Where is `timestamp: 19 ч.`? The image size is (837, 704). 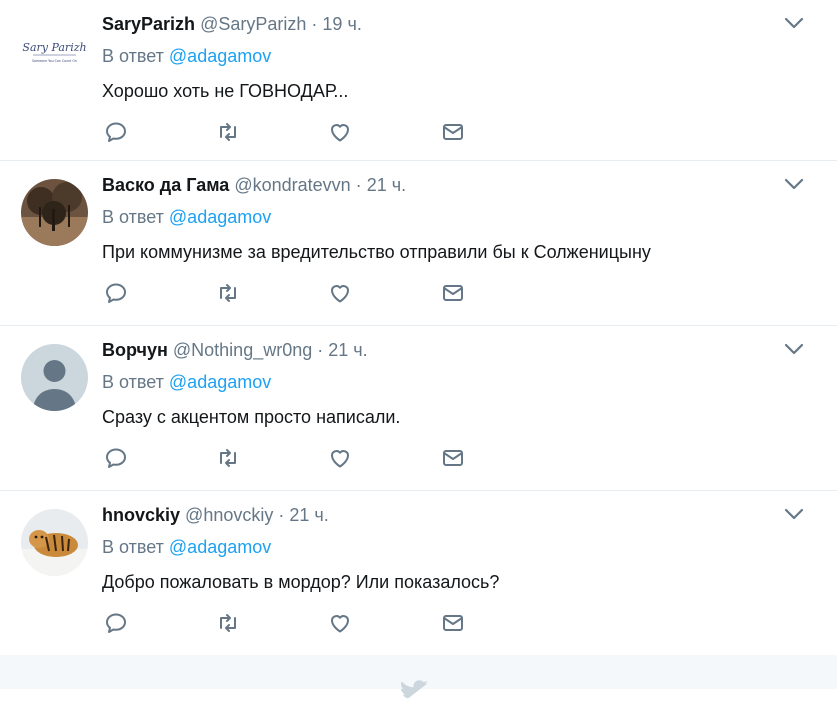 timestamp: 19 ч. is located at coordinates (341, 24).